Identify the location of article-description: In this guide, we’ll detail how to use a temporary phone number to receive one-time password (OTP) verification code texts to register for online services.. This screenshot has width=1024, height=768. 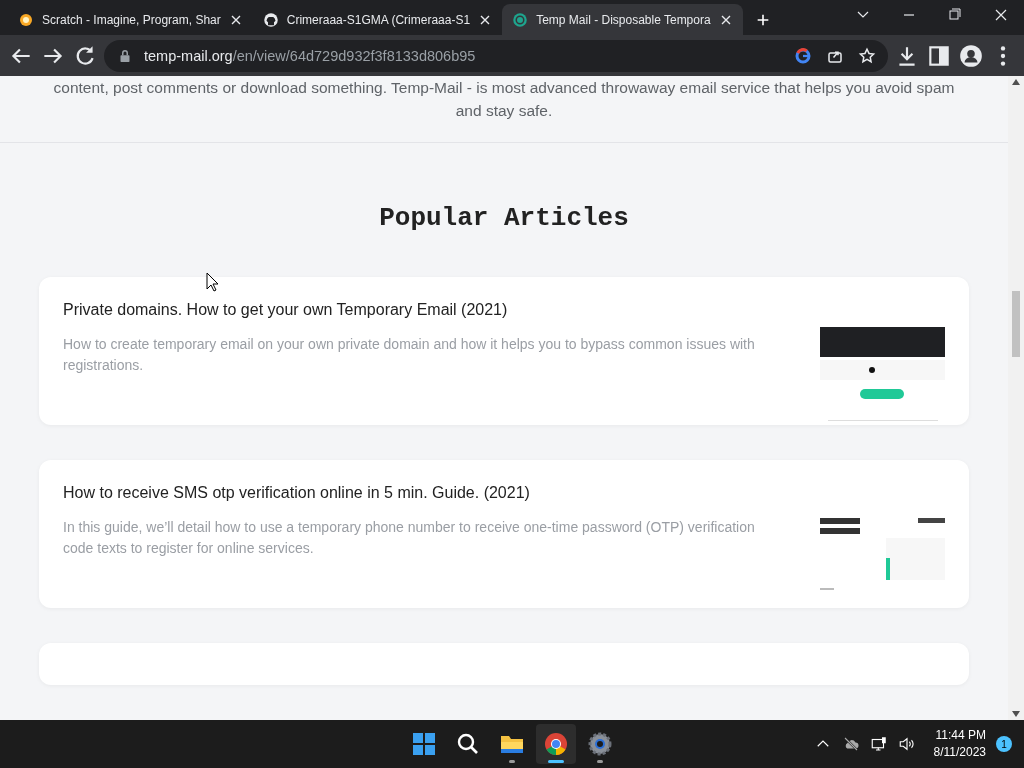
(409, 538).